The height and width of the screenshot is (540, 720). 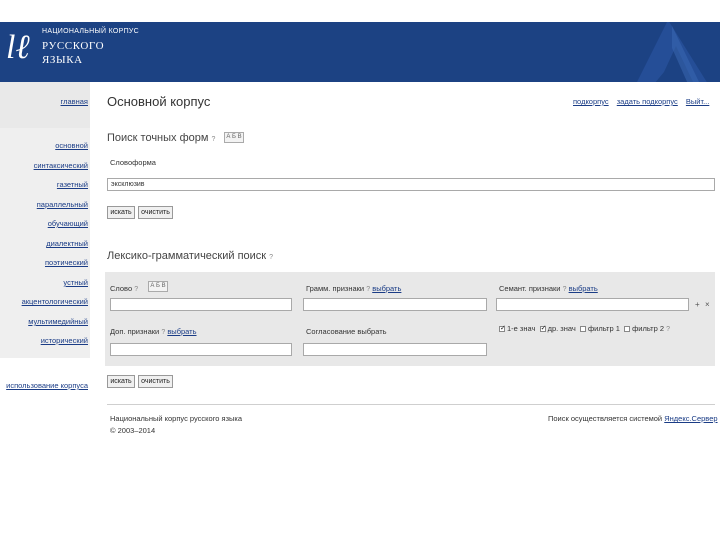 What do you see at coordinates (159, 101) in the screenshot?
I see `page-title: Основной корпус` at bounding box center [159, 101].